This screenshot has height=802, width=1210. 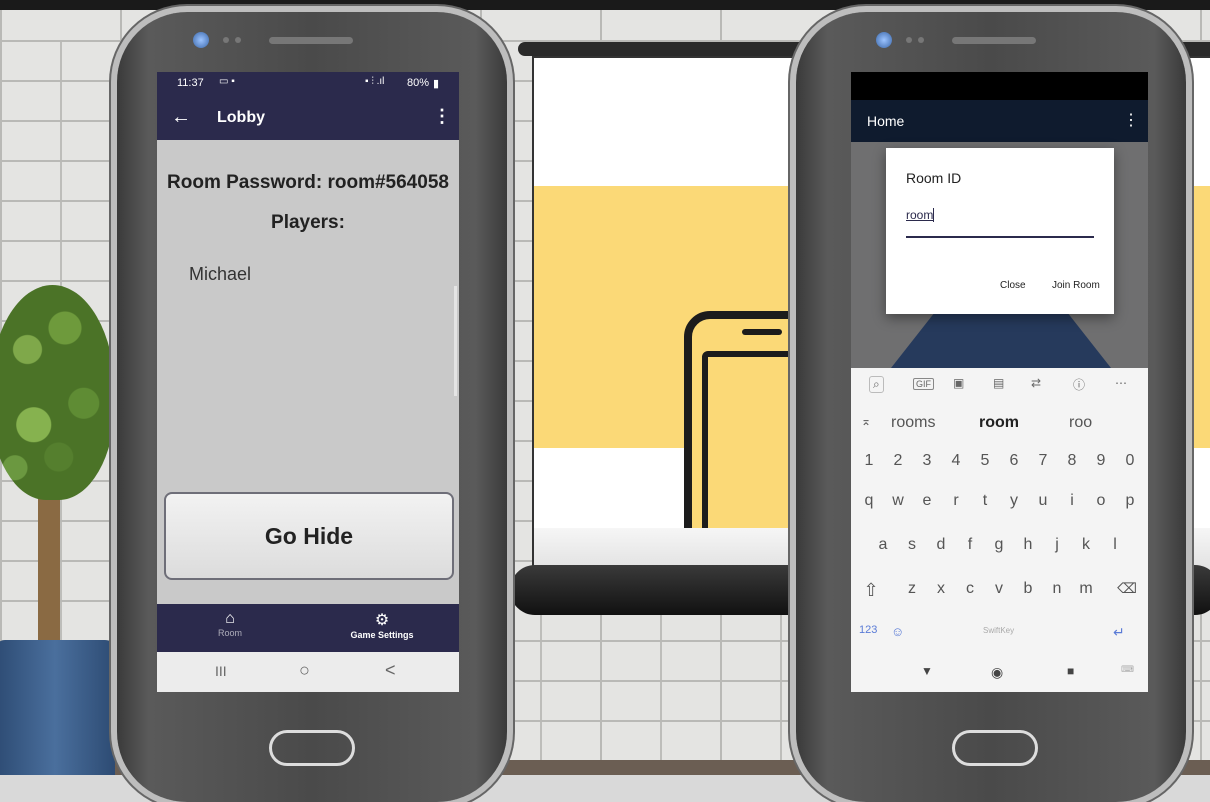 What do you see at coordinates (1014, 501) in the screenshot?
I see `key: y` at bounding box center [1014, 501].